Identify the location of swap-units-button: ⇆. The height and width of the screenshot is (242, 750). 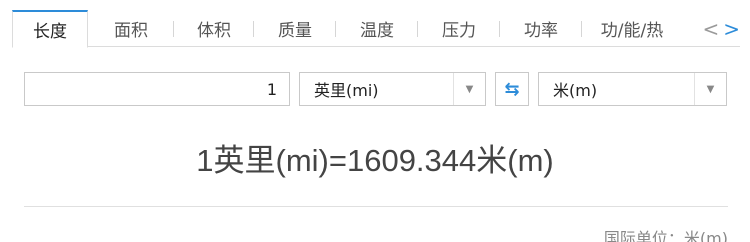
(512, 89).